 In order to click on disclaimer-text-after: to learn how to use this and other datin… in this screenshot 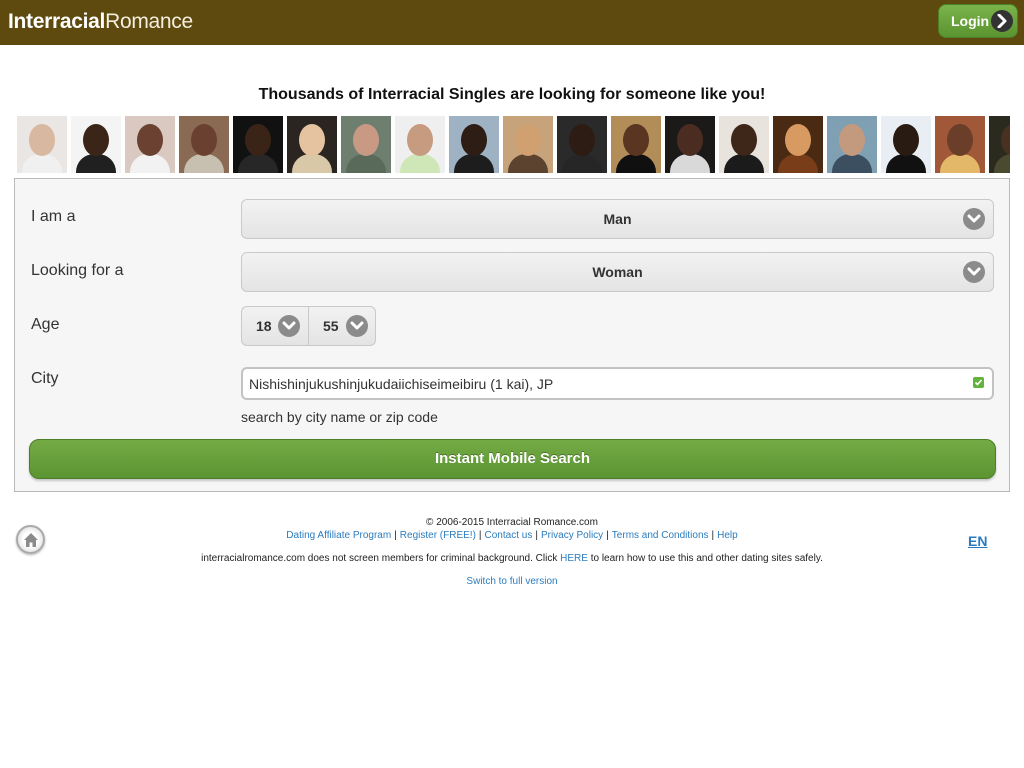, I will do `click(706, 558)`.